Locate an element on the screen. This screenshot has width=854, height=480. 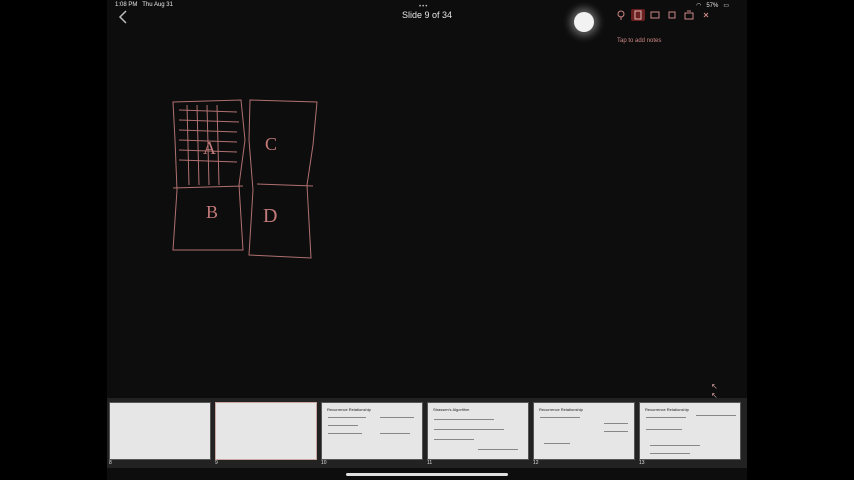
thumbnail-number: 12 is located at coordinates (536, 463).